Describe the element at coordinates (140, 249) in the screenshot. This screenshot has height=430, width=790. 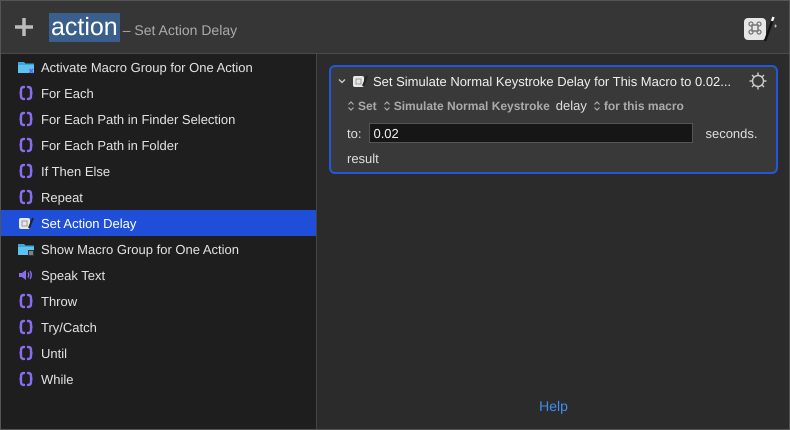
I see `action-label: Show Macro Group for One Action` at that location.